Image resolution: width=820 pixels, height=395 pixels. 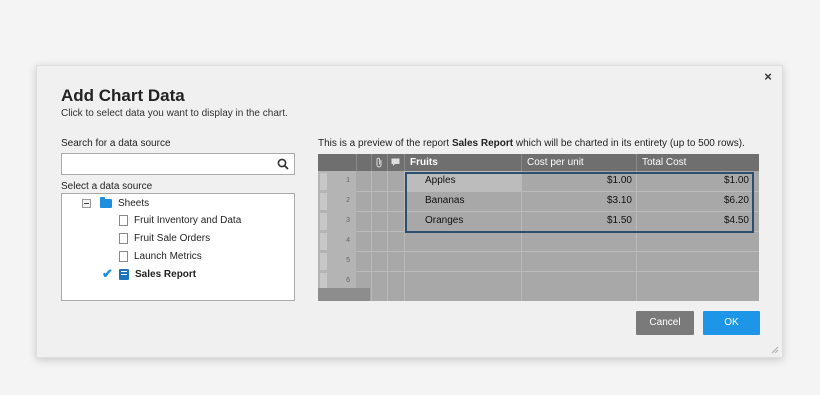 What do you see at coordinates (168, 256) in the screenshot?
I see `tree-item-label: Launch Metrics` at bounding box center [168, 256].